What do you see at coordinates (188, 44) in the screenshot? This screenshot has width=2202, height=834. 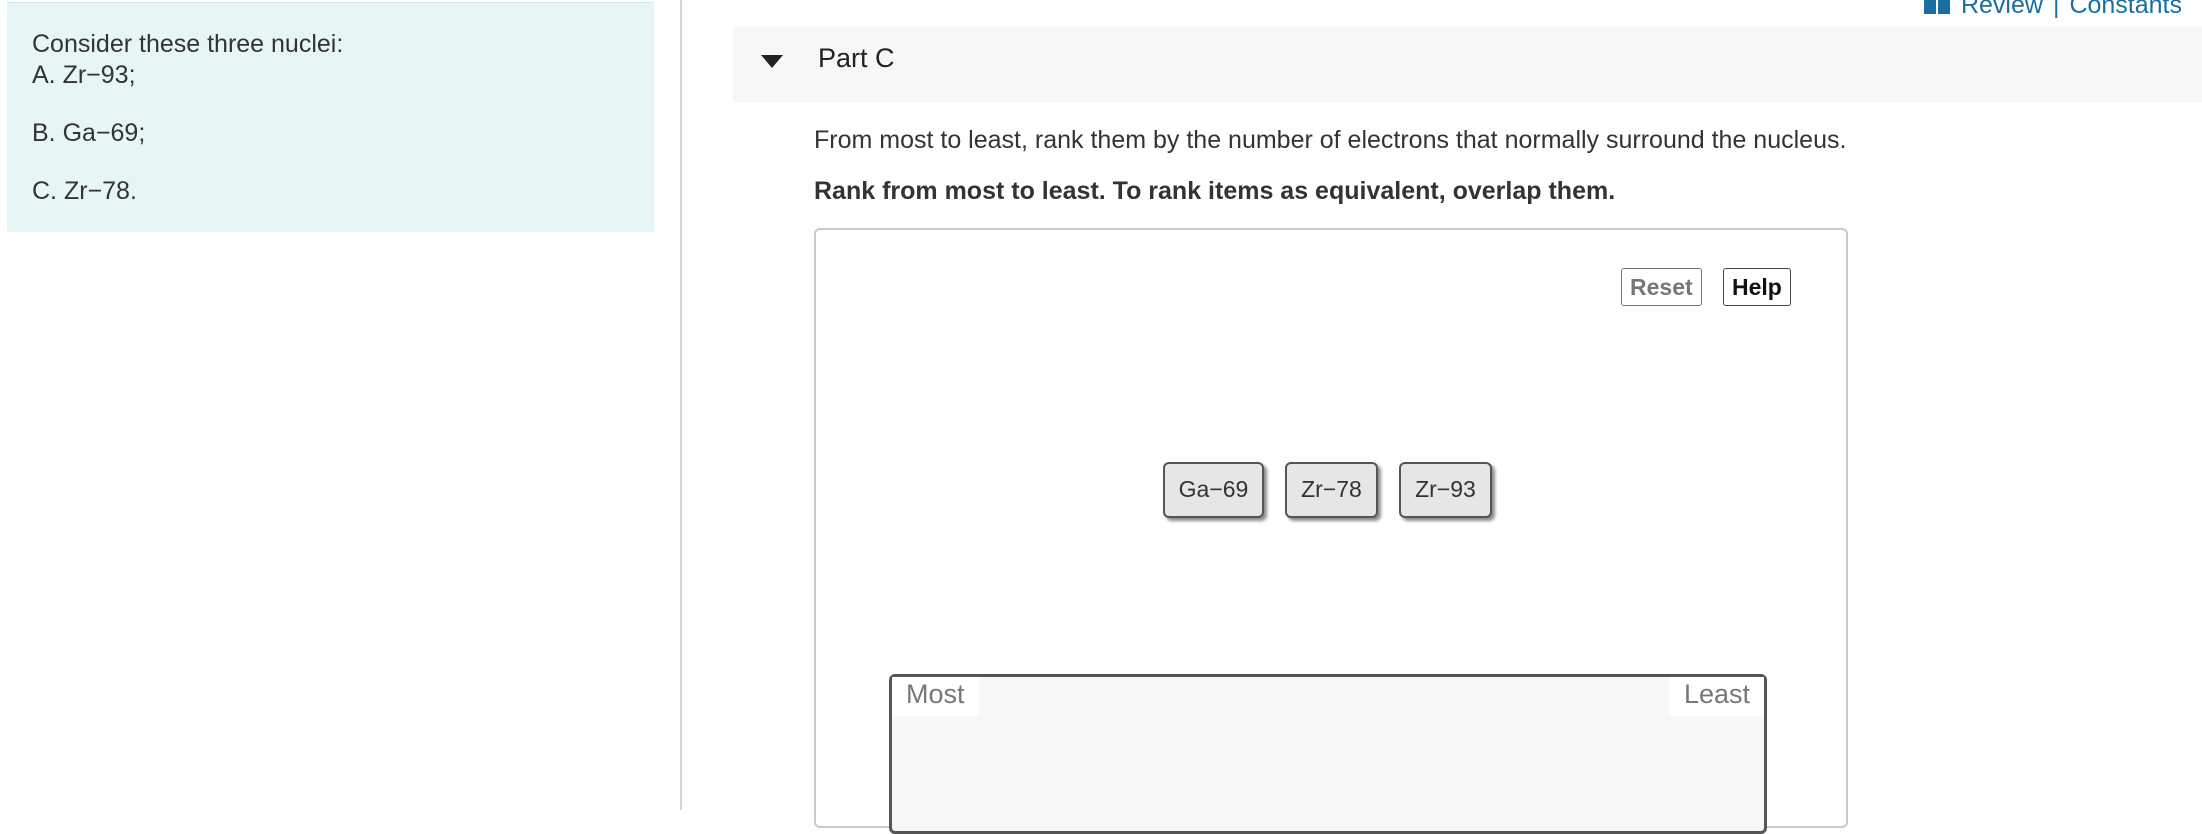 I see `intro-line: Consider these three nuclei:` at bounding box center [188, 44].